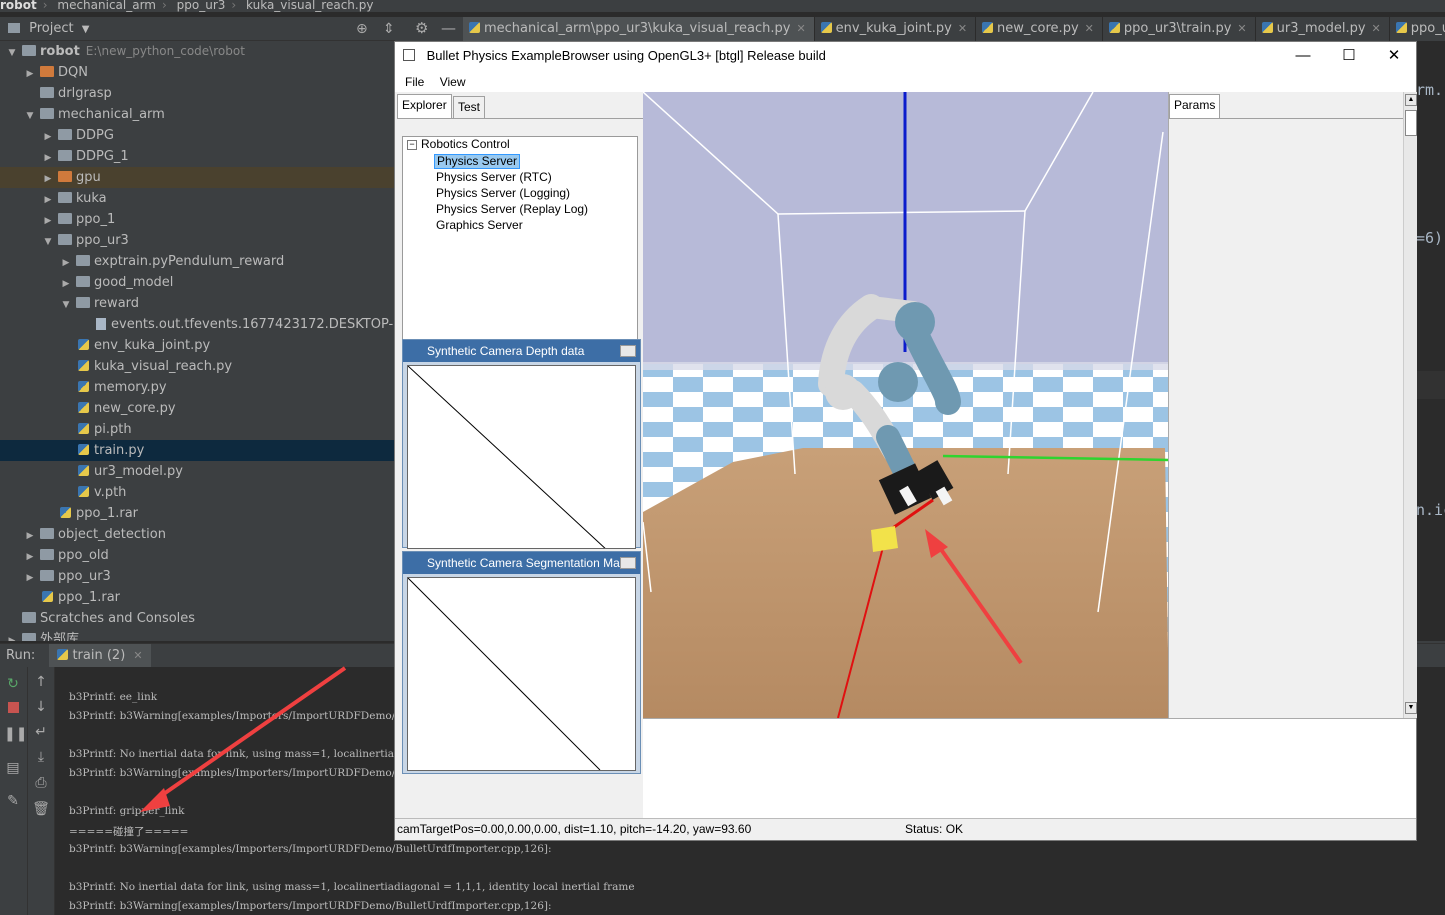 Image resolution: width=1445 pixels, height=915 pixels. I want to click on editor-tab: new_core.py ✕, so click(1039, 29).